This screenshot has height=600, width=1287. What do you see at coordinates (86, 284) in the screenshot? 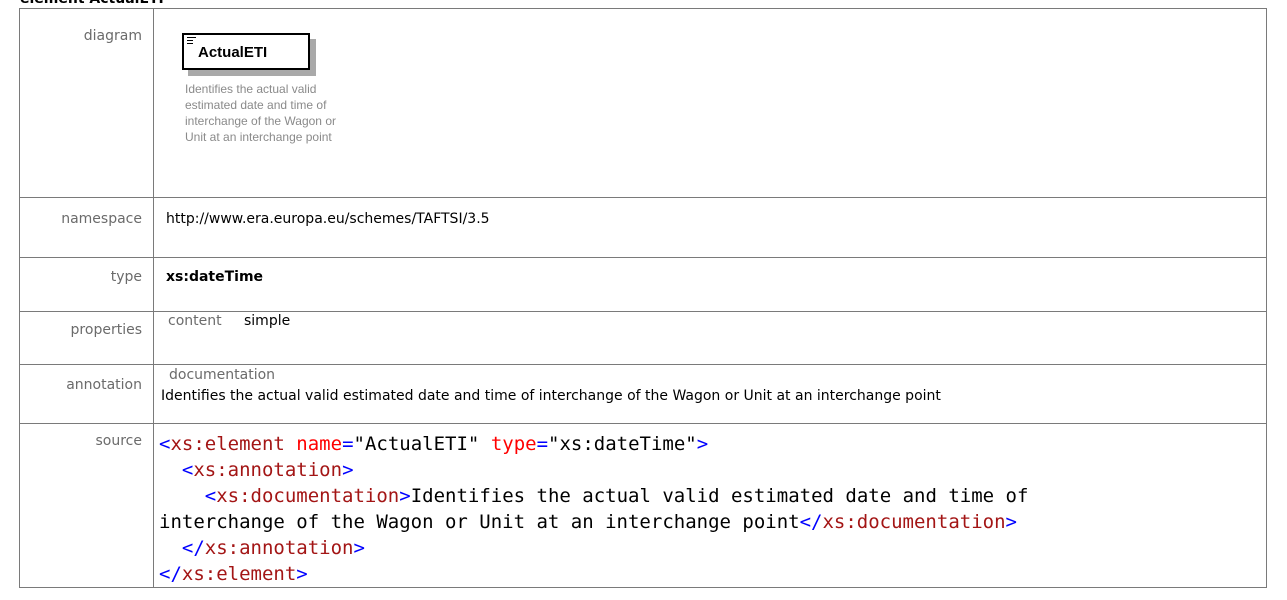
I see `type-label: type` at bounding box center [86, 284].